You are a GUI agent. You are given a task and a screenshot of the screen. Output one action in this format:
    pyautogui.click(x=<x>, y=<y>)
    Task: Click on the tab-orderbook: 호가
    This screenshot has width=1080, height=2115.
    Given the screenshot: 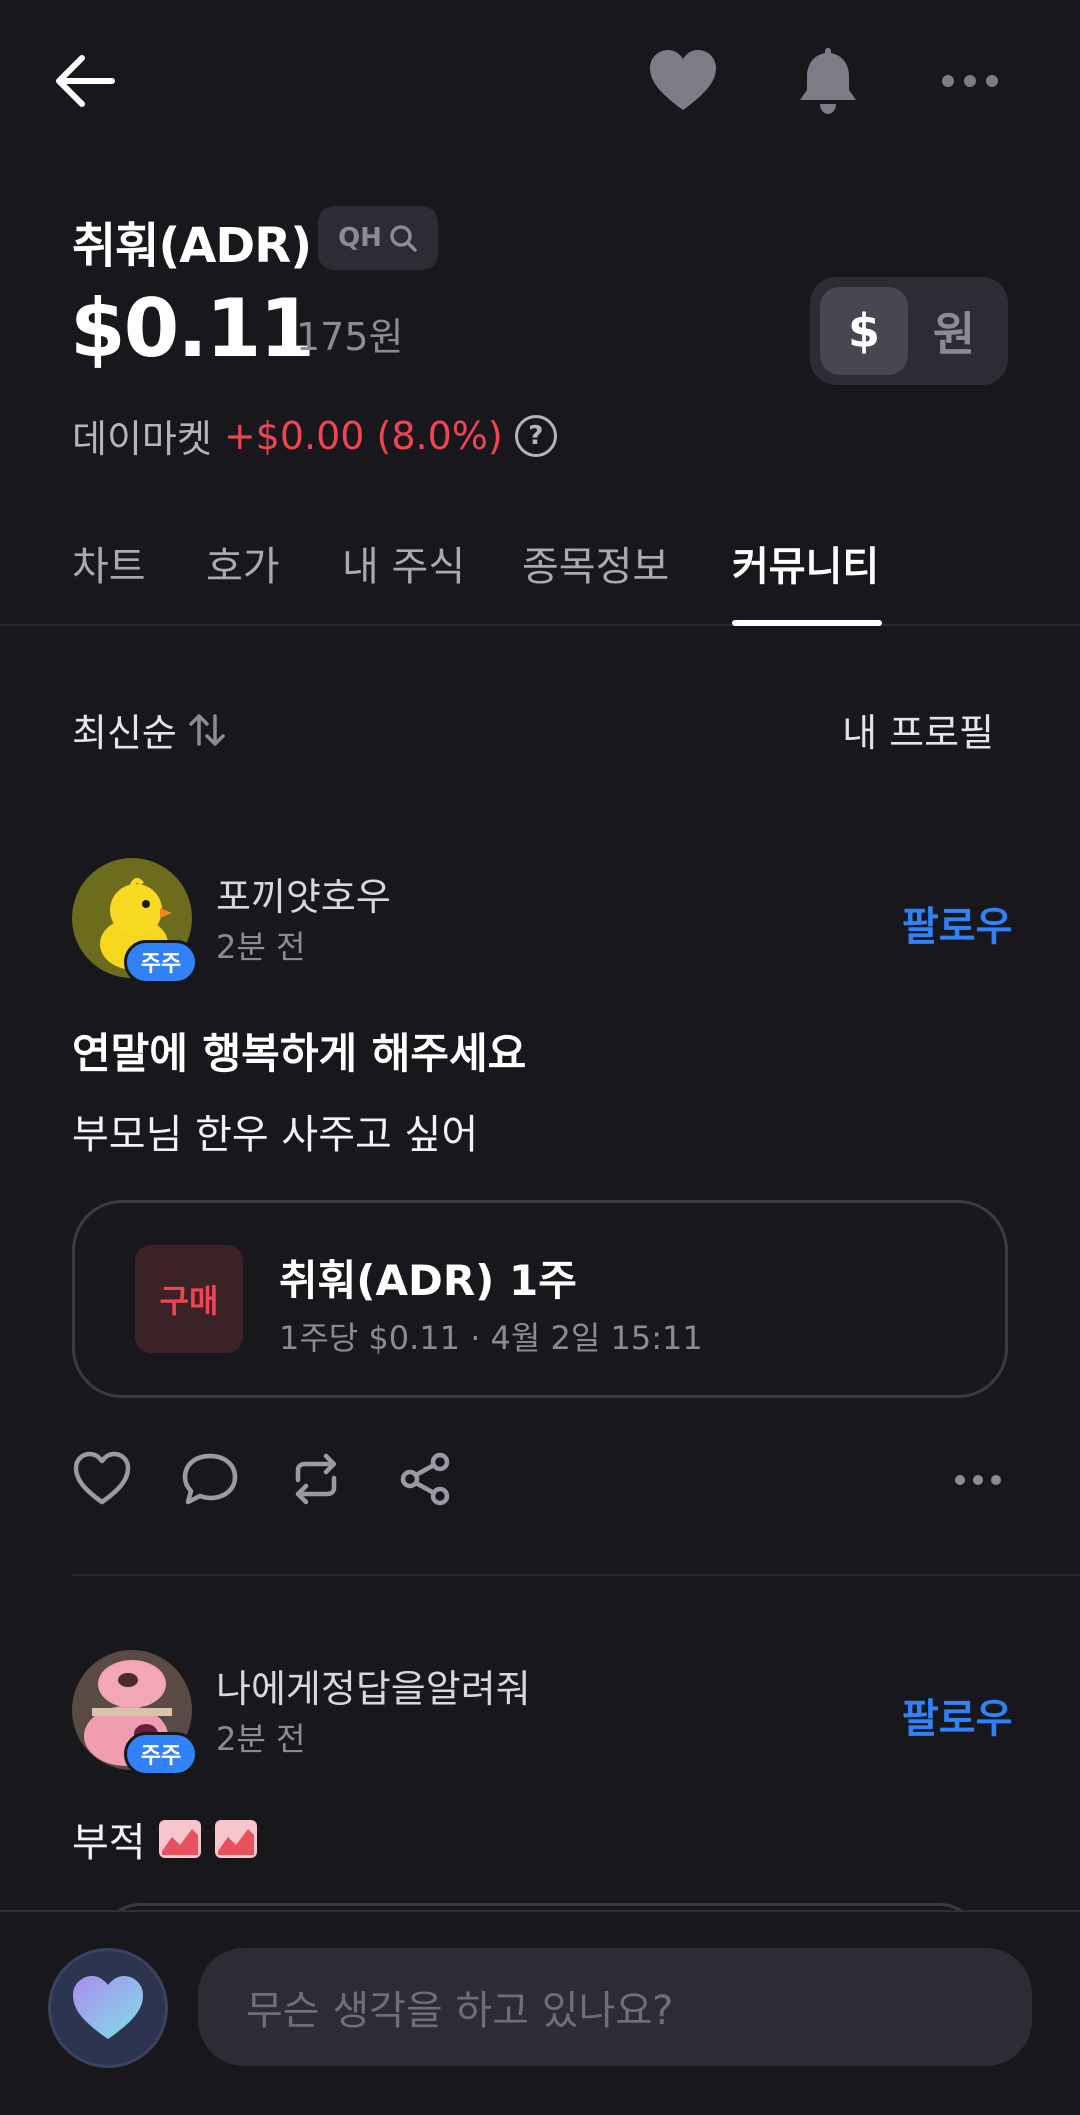 What is the action you would take?
    pyautogui.click(x=243, y=563)
    